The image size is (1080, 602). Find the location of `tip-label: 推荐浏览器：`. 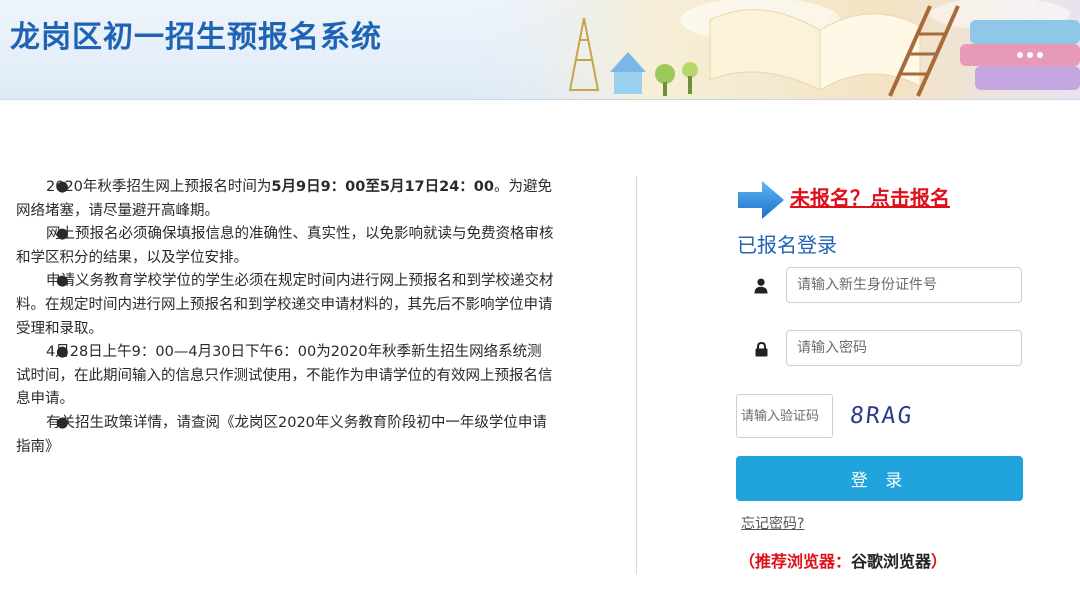

tip-label: 推荐浏览器： is located at coordinates (803, 561).